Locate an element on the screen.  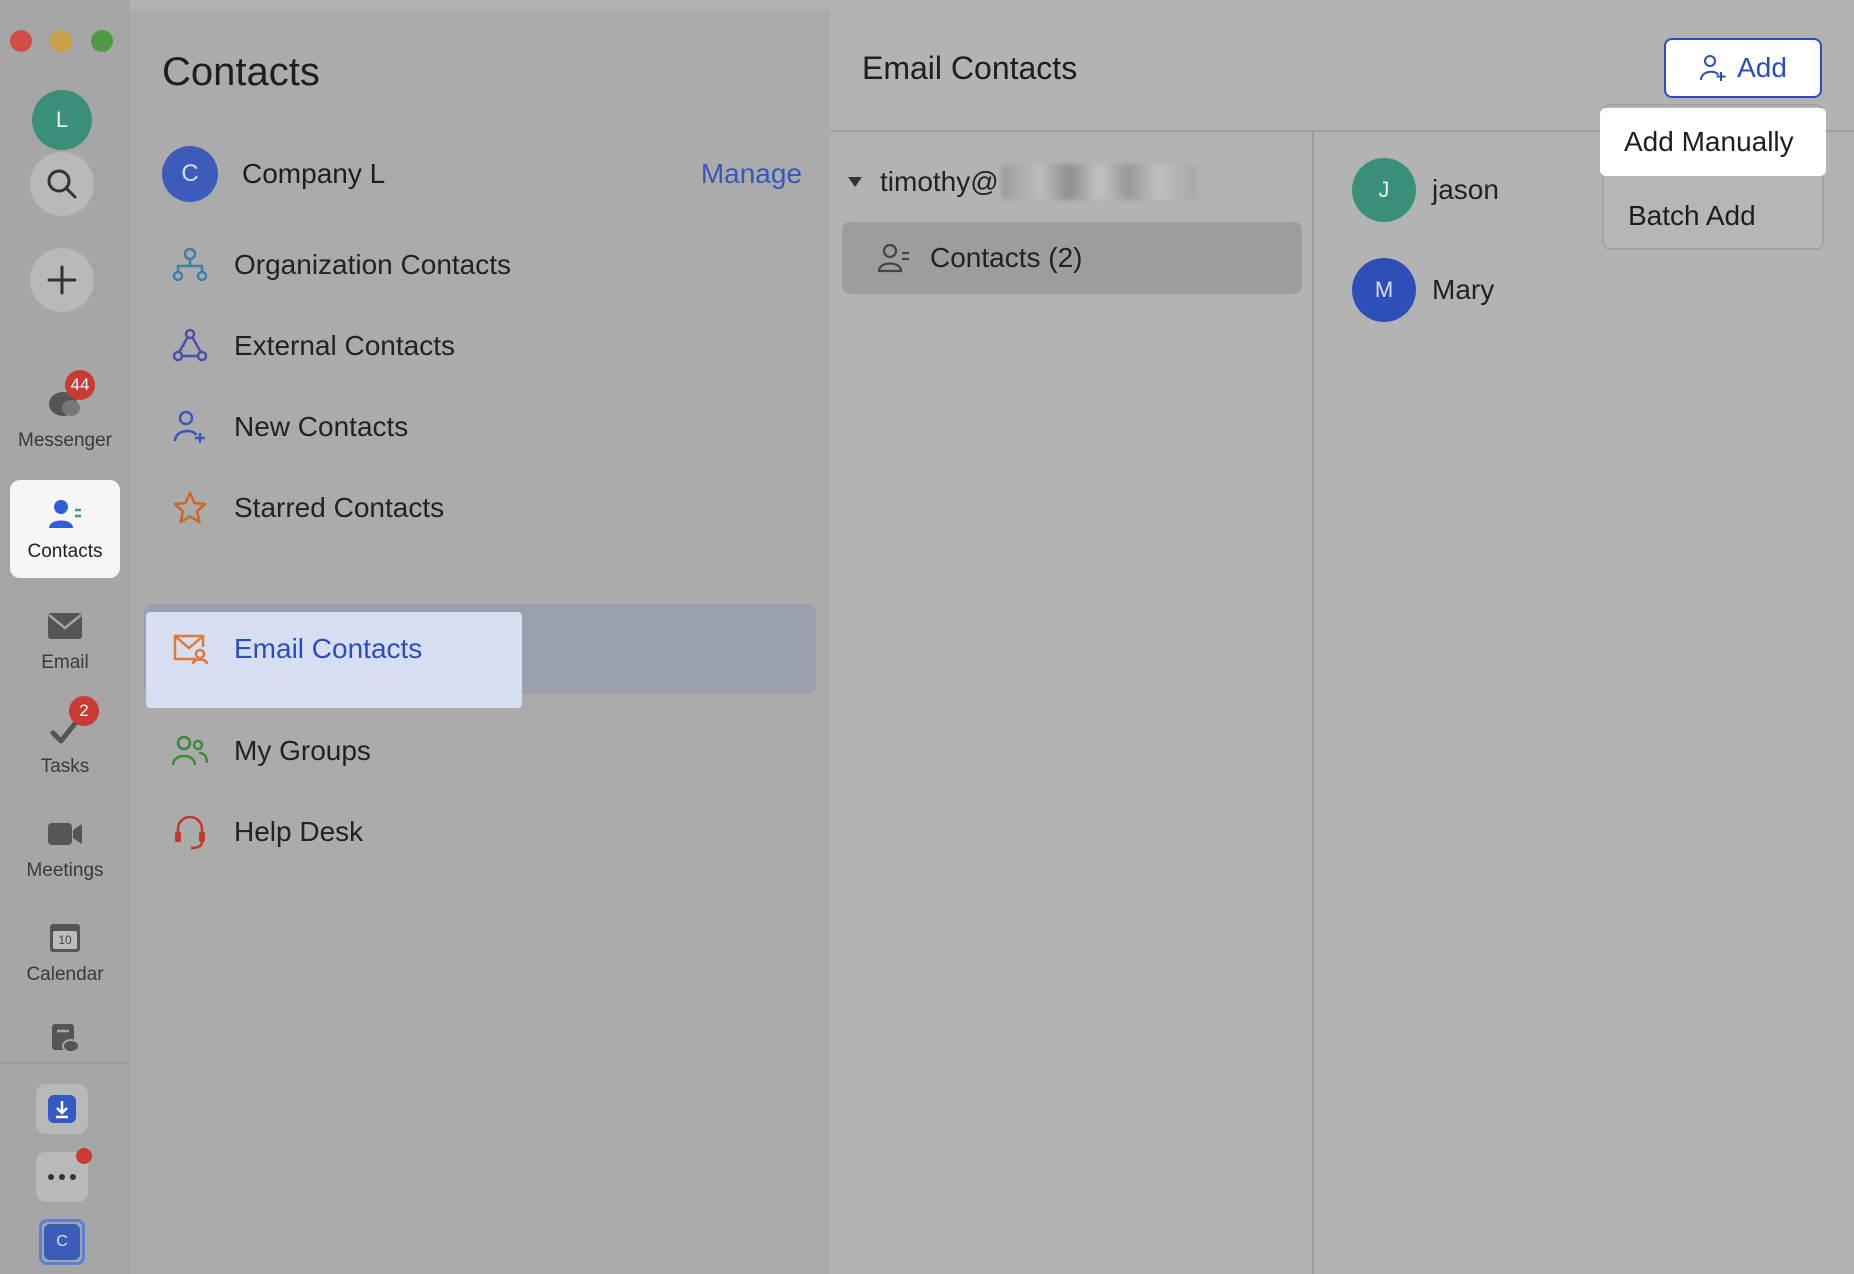
user-avatar-letter: L is located at coordinates (62, 119).